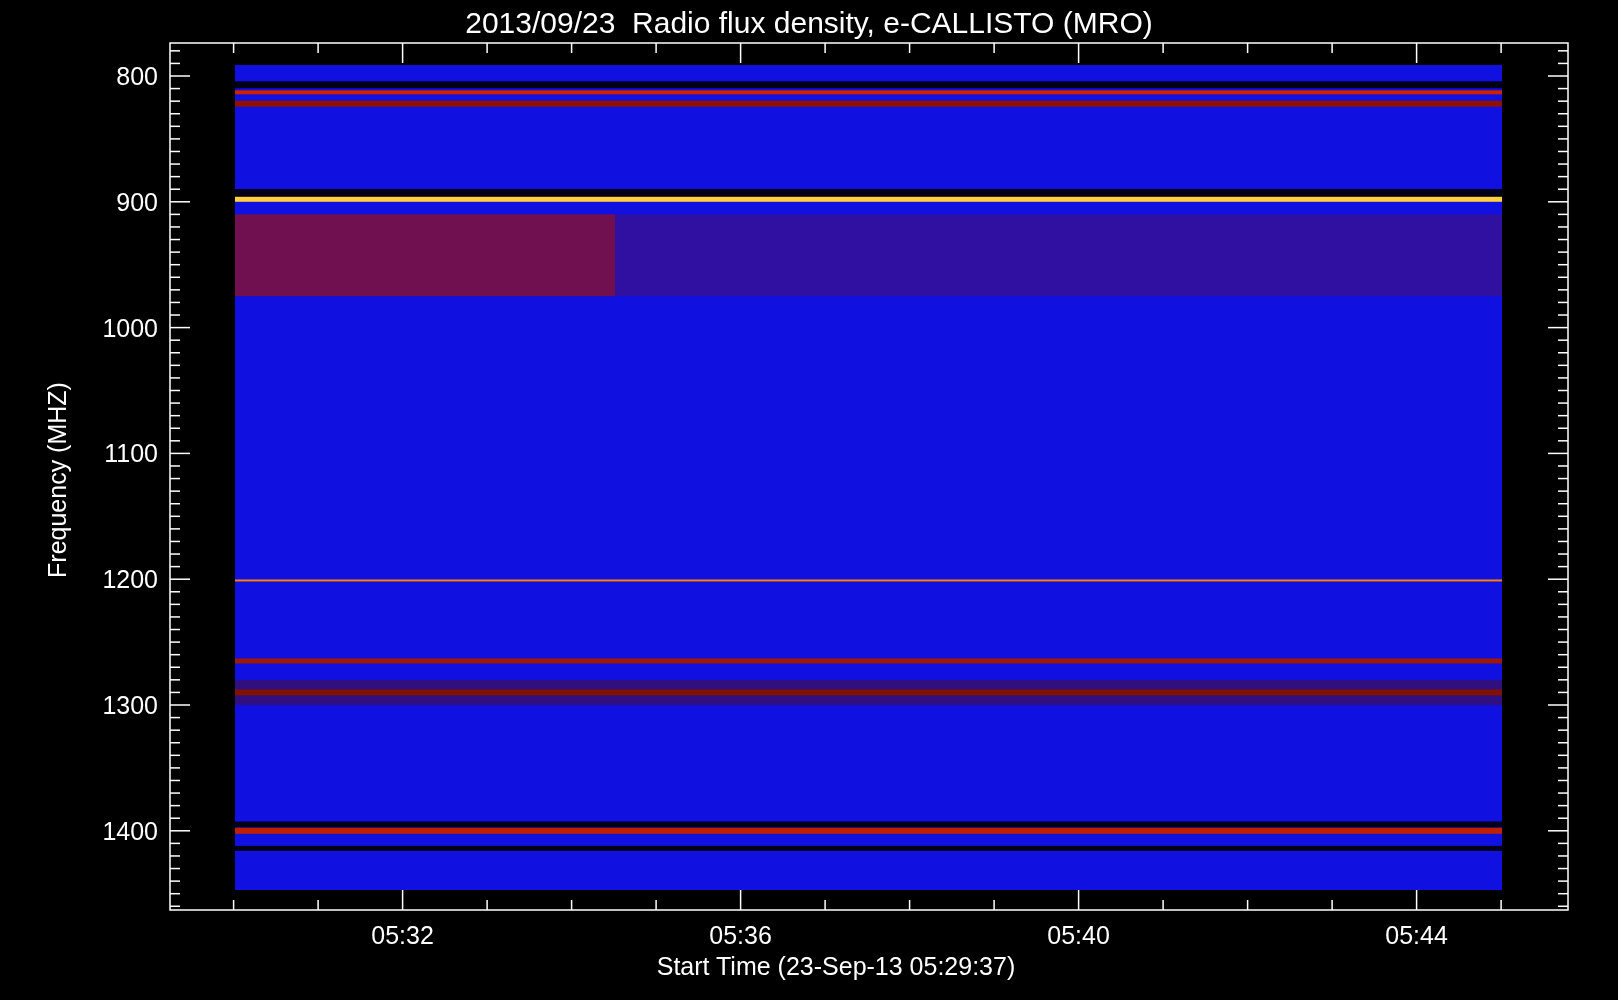 The image size is (1618, 1000). What do you see at coordinates (130, 579) in the screenshot?
I see `tick-label: 1200` at bounding box center [130, 579].